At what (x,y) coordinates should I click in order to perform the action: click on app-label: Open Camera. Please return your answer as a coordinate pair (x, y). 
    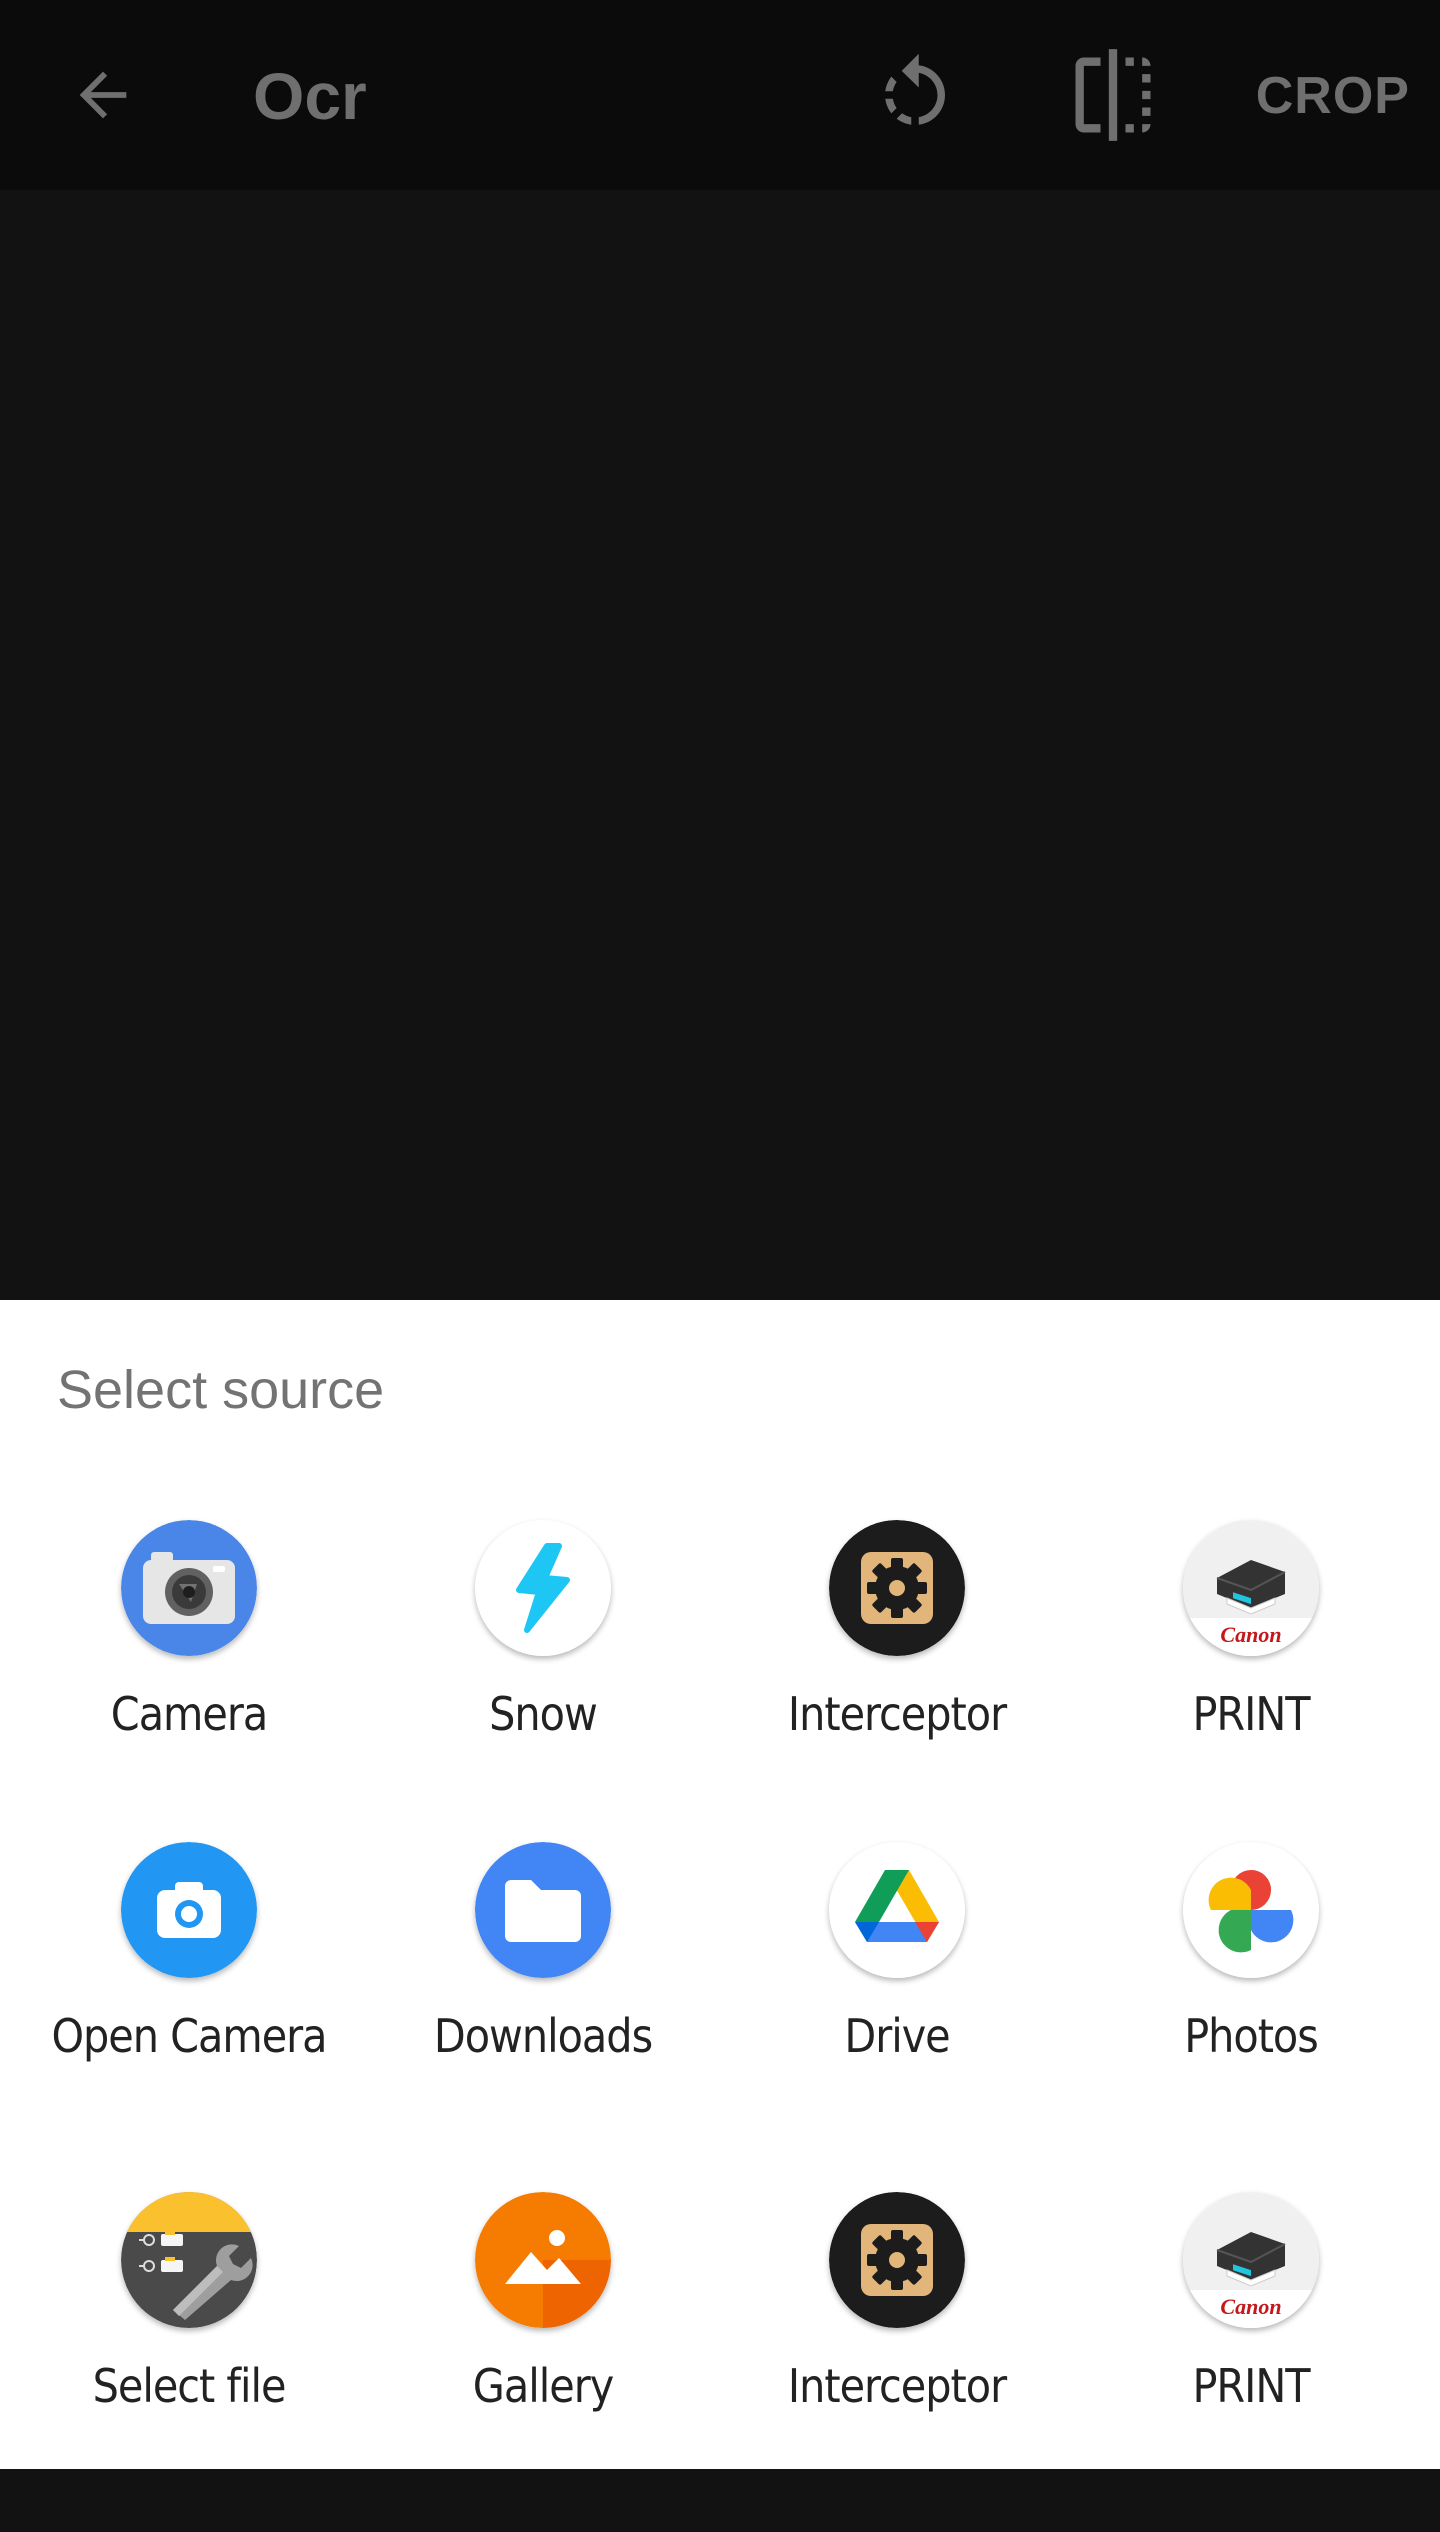
    Looking at the image, I should click on (189, 2036).